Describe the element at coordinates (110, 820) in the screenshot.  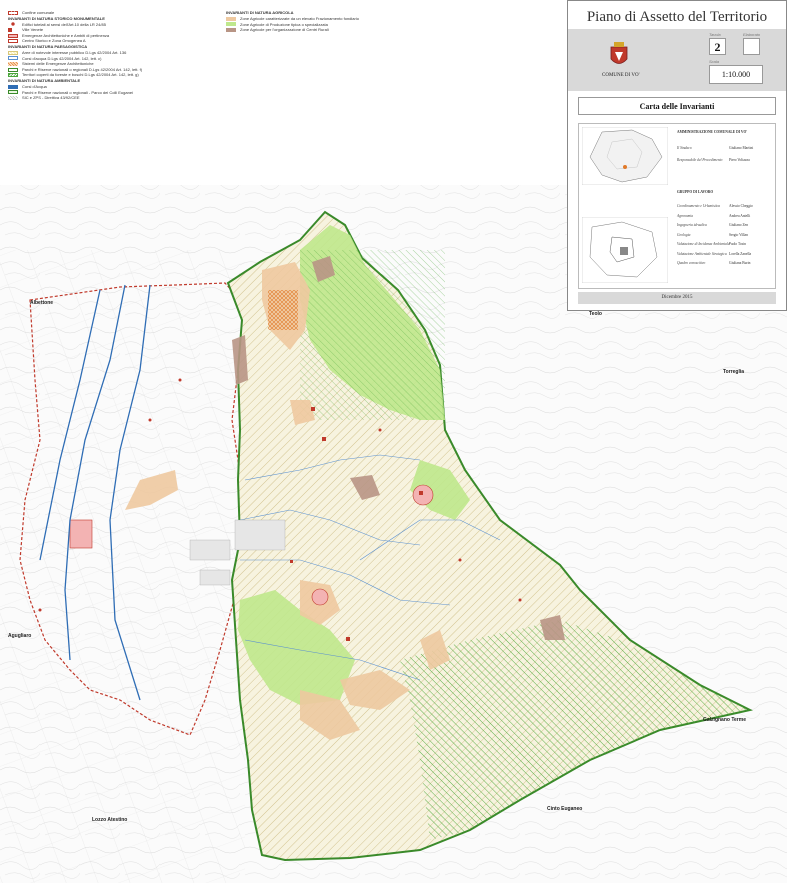
I see `place-label-lozzo: Lozzo Atestino` at that location.